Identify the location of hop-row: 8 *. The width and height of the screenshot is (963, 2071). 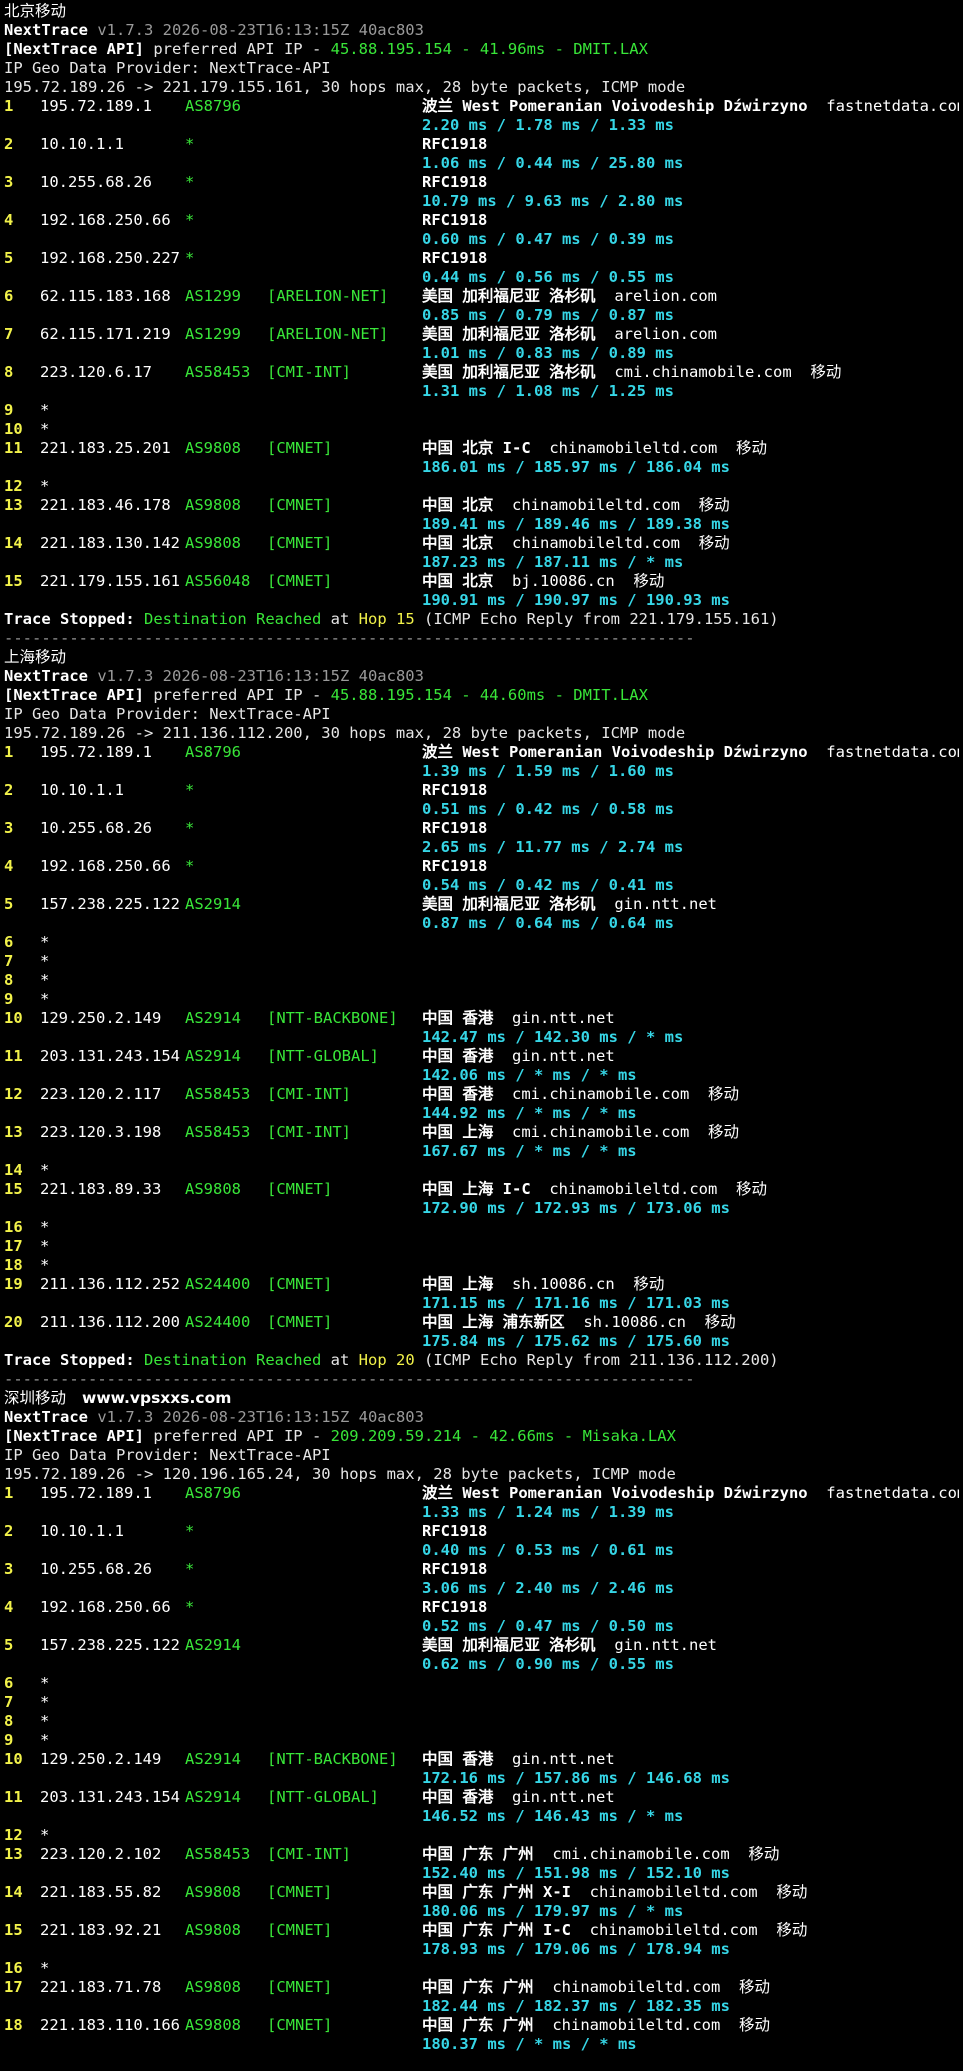
(481, 980).